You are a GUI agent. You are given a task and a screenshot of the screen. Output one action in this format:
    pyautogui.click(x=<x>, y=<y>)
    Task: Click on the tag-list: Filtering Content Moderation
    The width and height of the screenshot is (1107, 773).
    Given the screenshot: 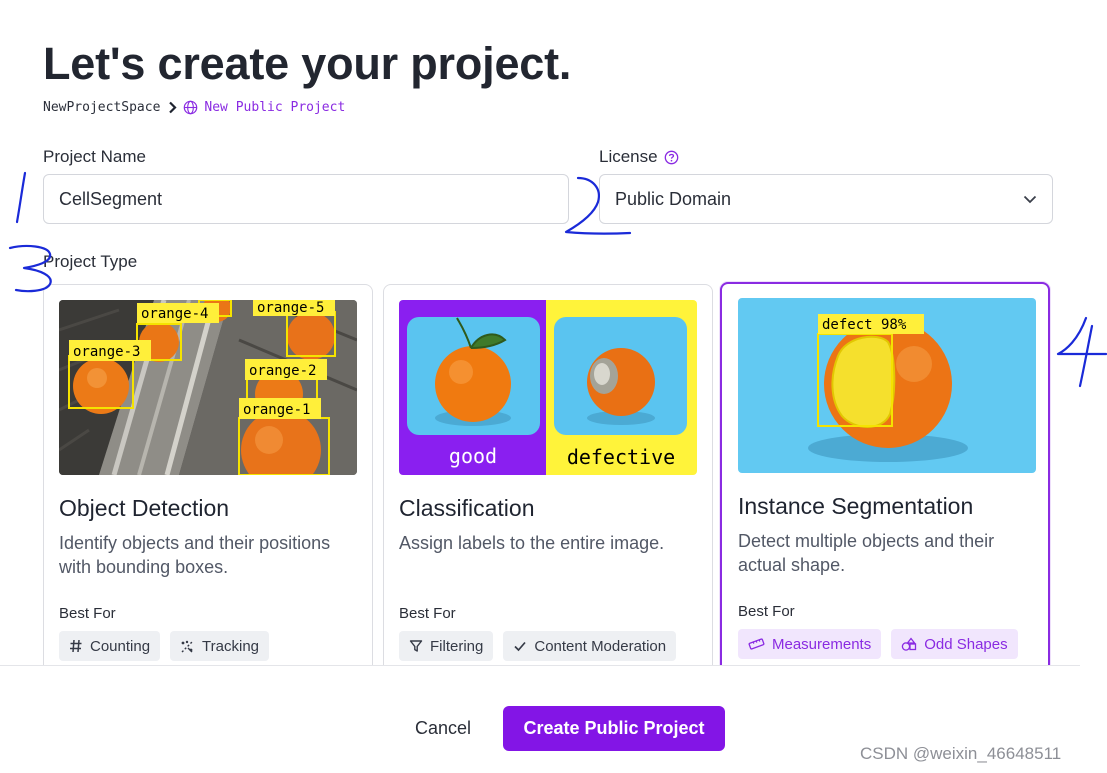 What is the action you would take?
    pyautogui.click(x=538, y=646)
    